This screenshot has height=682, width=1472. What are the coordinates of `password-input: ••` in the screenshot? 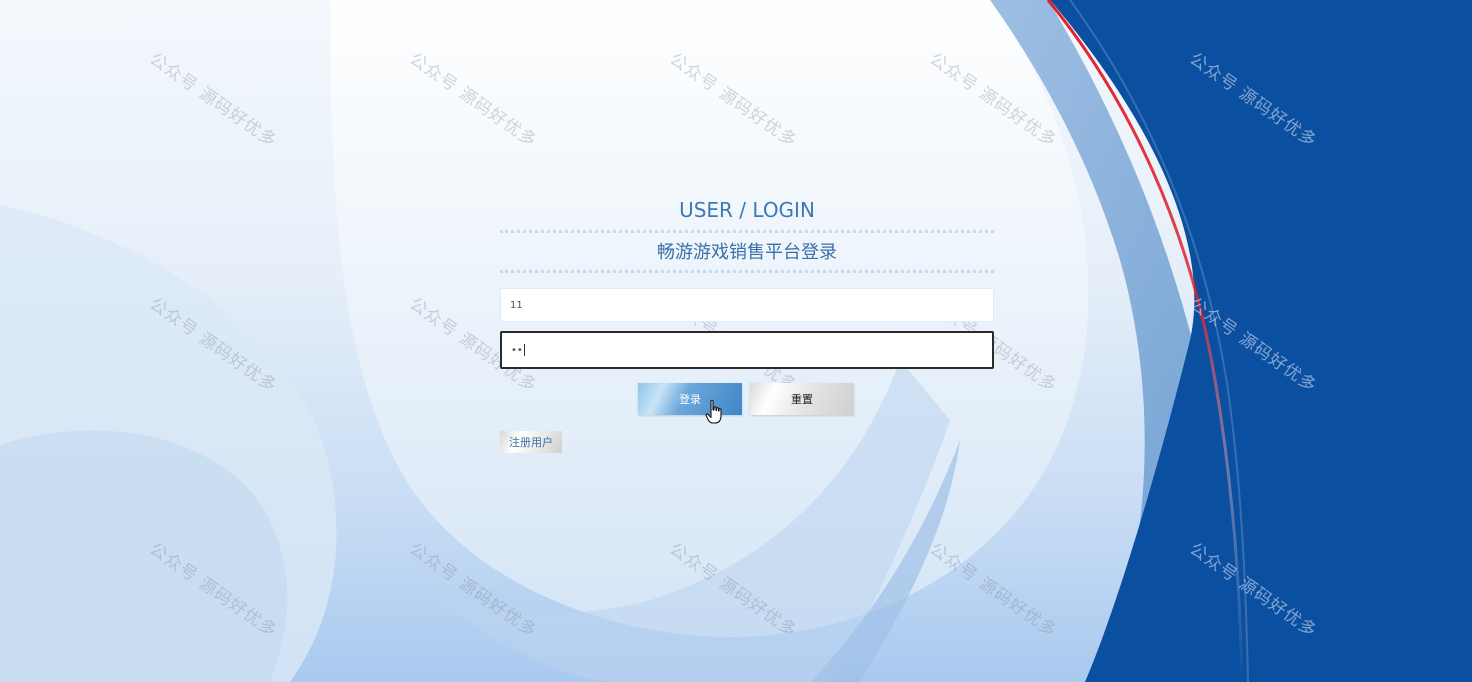 It's located at (747, 350).